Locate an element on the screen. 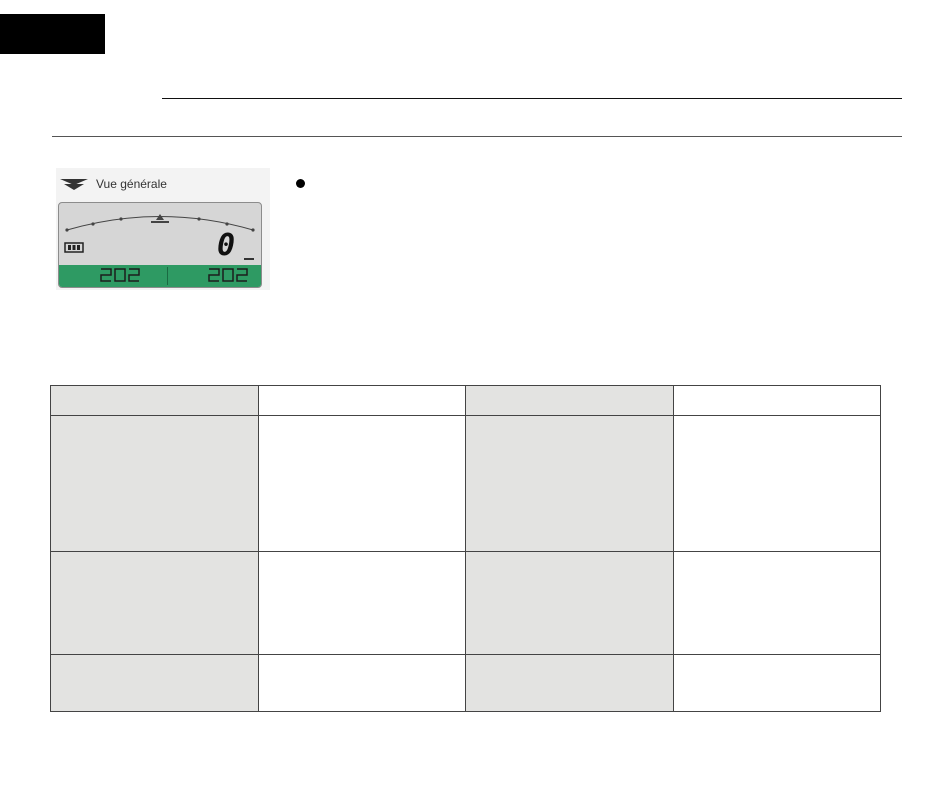 The height and width of the screenshot is (785, 950). panel-caption: Vue générale is located at coordinates (131, 184).